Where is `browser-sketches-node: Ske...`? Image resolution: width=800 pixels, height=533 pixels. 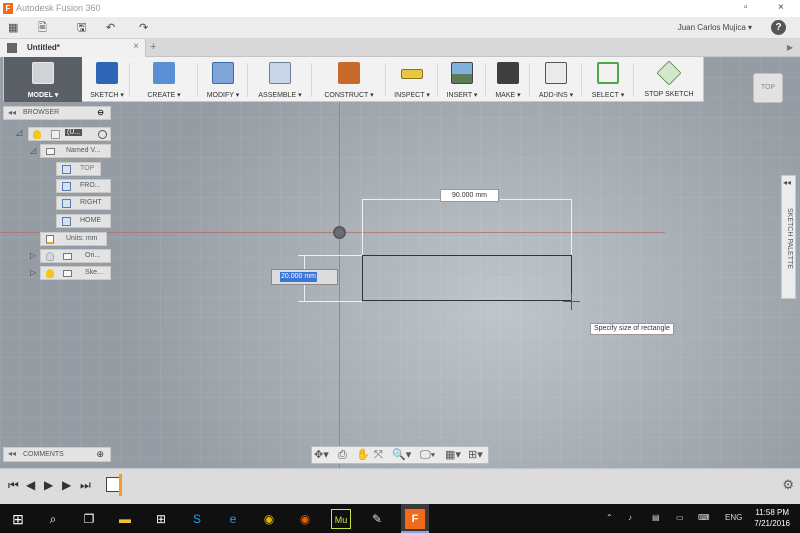
browser-sketches-node: Ske... is located at coordinates (75, 273).